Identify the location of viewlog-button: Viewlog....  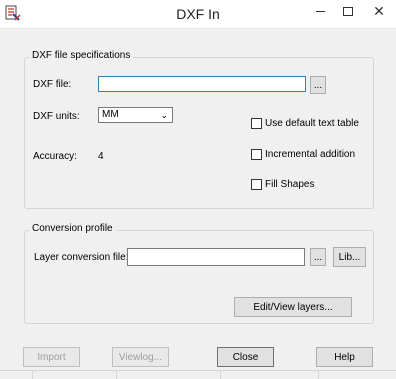
(140, 357).